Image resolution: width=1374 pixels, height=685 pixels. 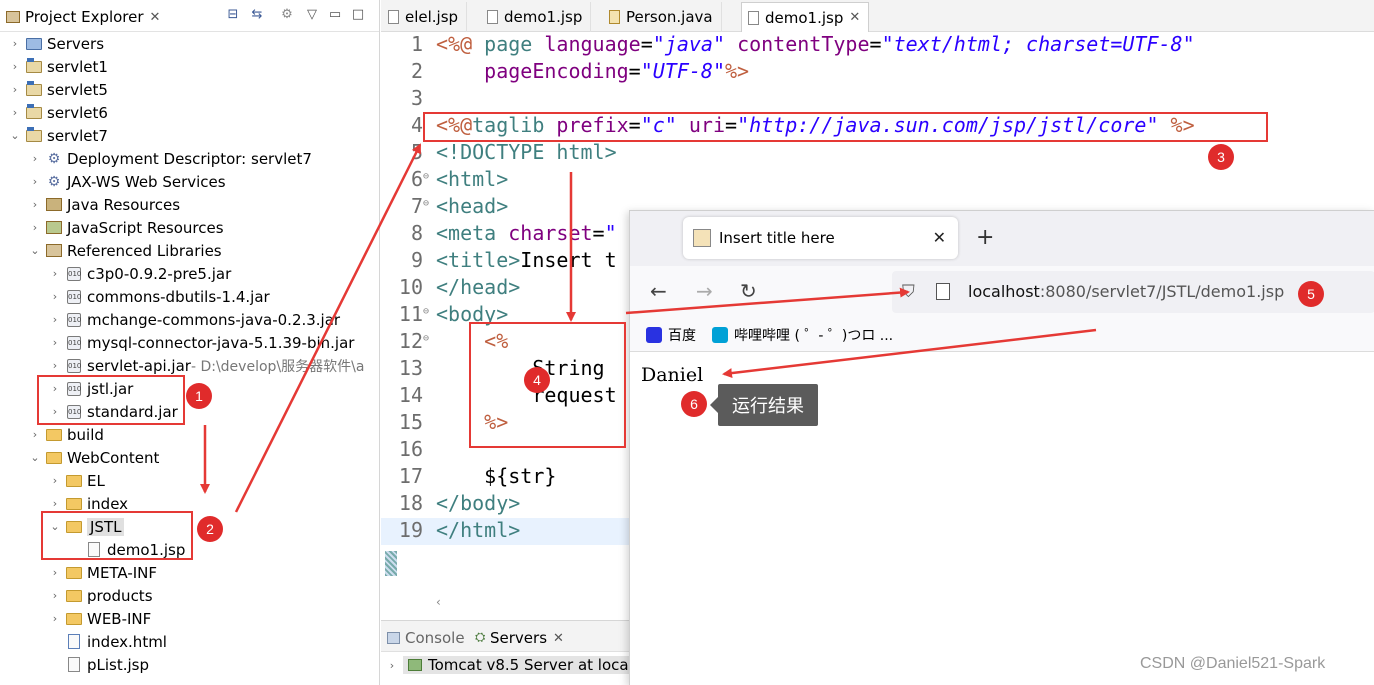 I want to click on tree-item: index.html, so click(x=83, y=641).